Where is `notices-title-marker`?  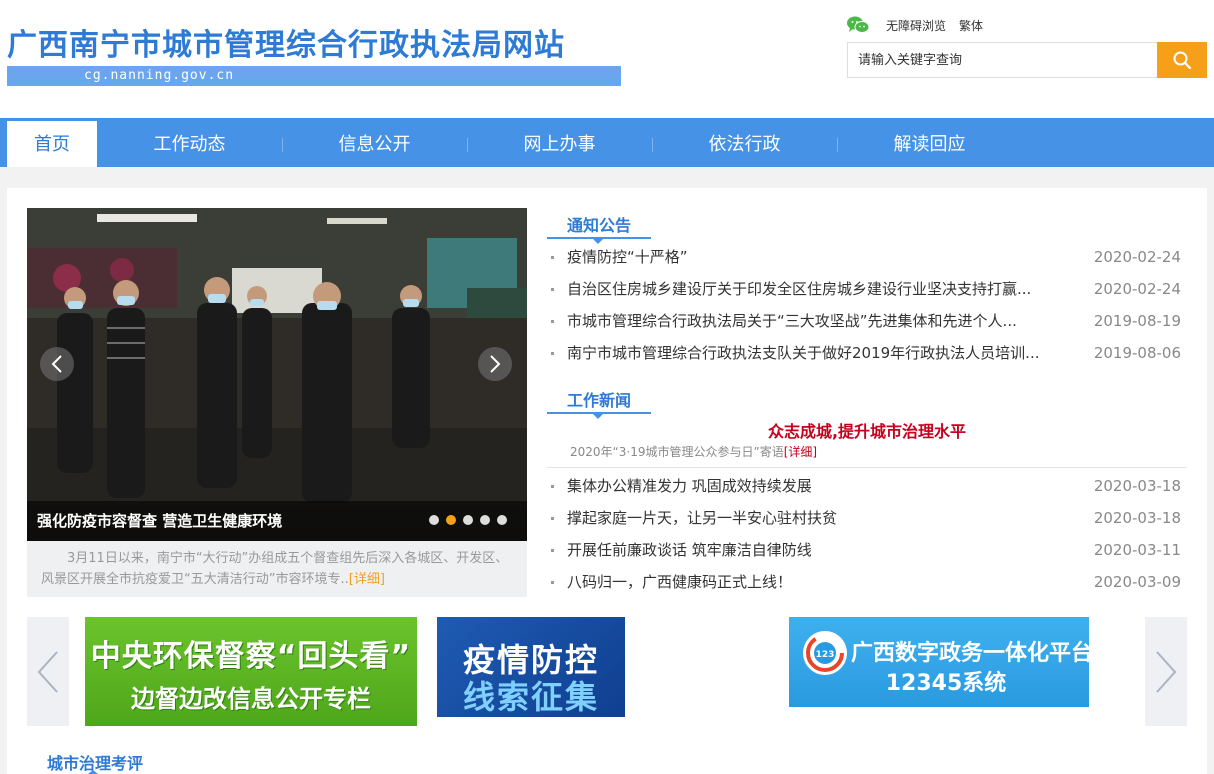 notices-title-marker is located at coordinates (598, 241).